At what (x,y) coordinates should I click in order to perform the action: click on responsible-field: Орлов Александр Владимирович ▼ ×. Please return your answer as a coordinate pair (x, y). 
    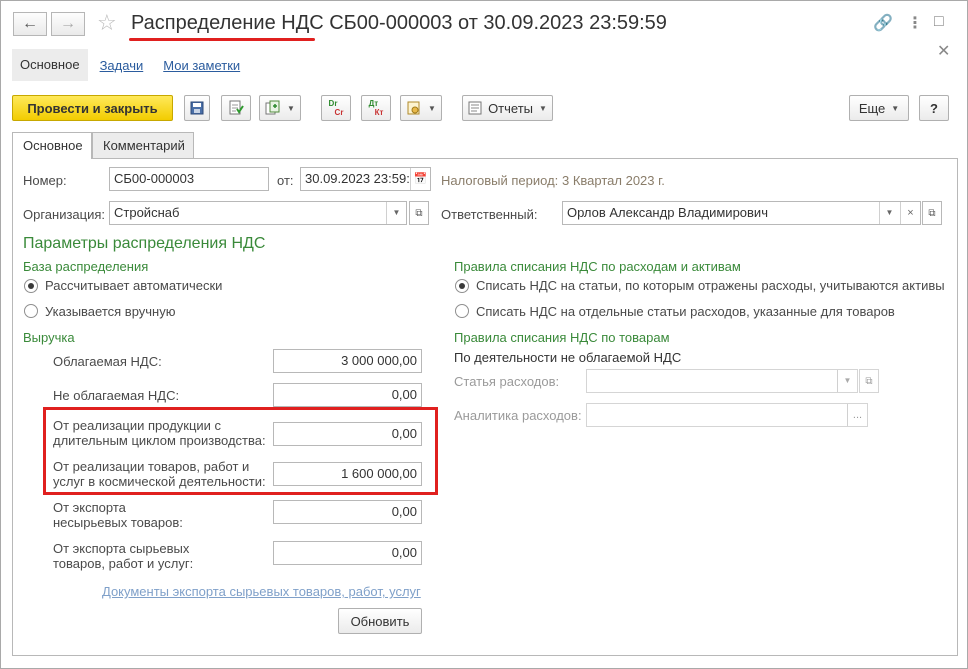
    Looking at the image, I should click on (741, 213).